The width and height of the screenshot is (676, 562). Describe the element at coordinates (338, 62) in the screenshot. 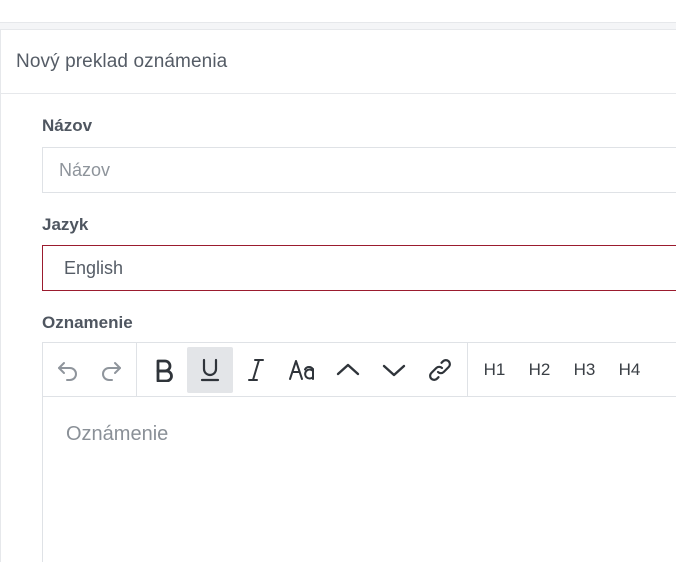

I see `panel-header: Nový preklad oznámenia` at that location.